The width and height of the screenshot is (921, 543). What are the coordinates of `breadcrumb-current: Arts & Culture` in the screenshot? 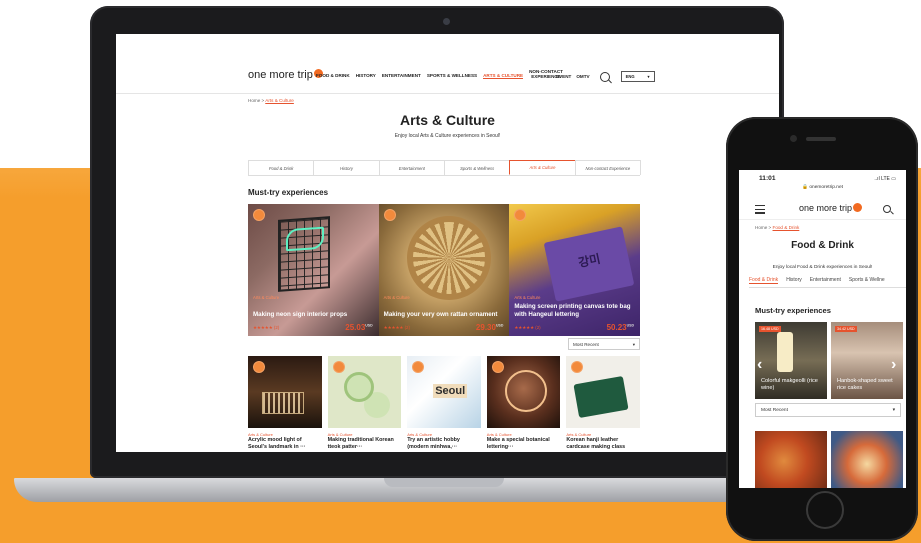 It's located at (279, 100).